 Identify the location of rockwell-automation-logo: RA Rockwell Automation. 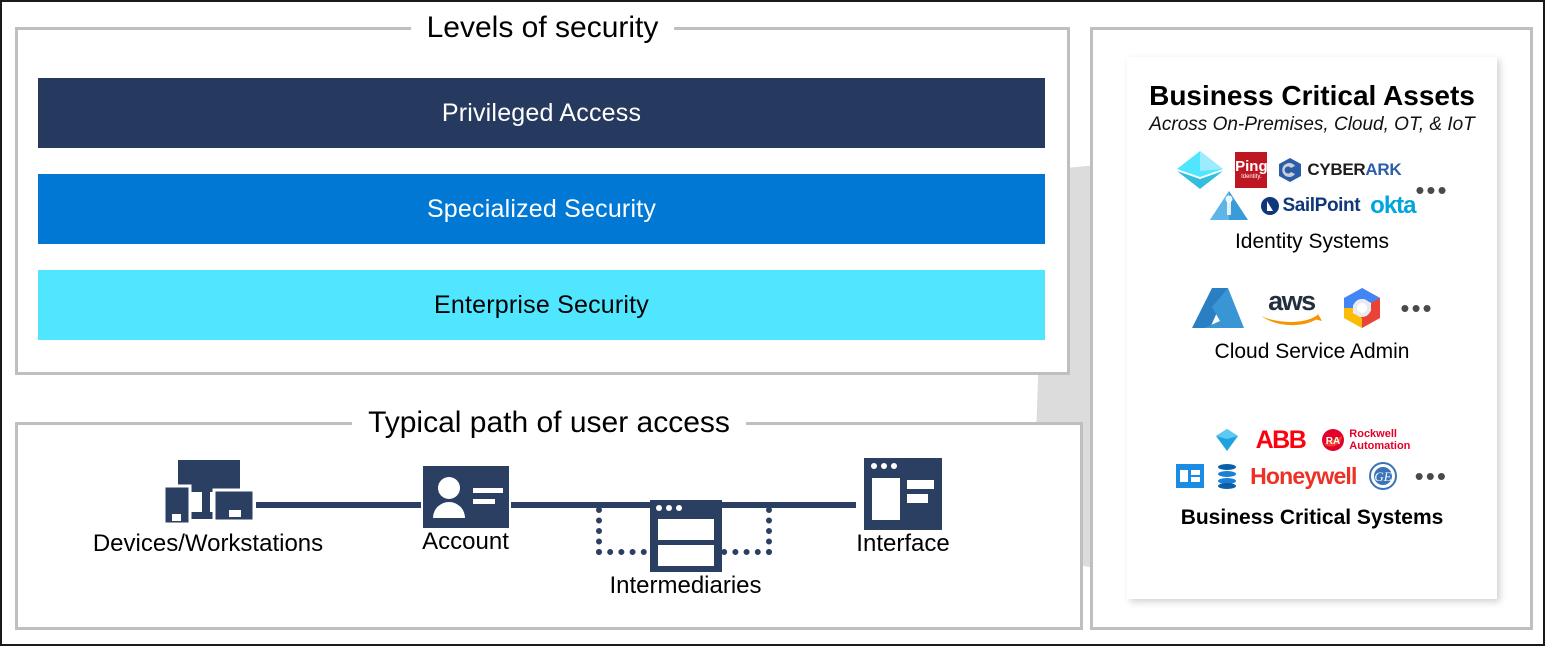
(1365, 440).